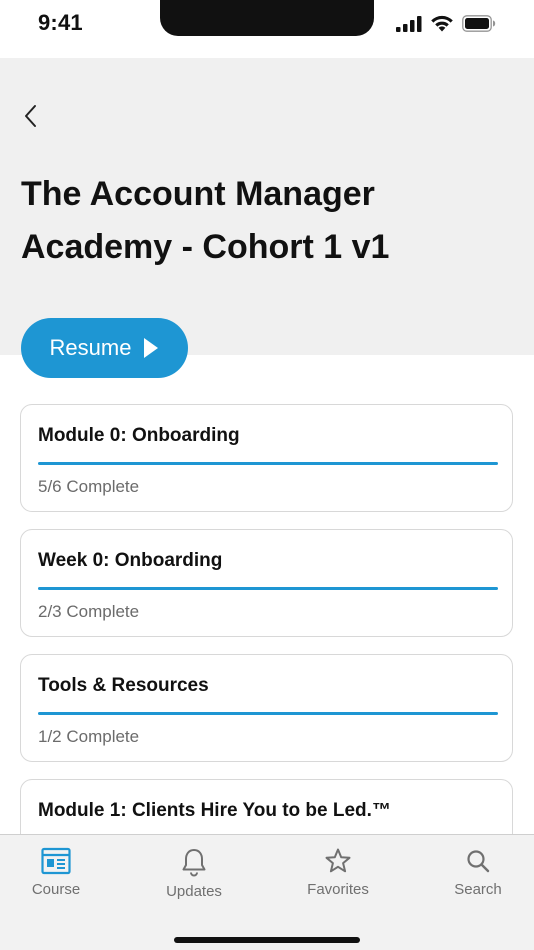 The image size is (534, 950). I want to click on resume-button: Resume, so click(104, 348).